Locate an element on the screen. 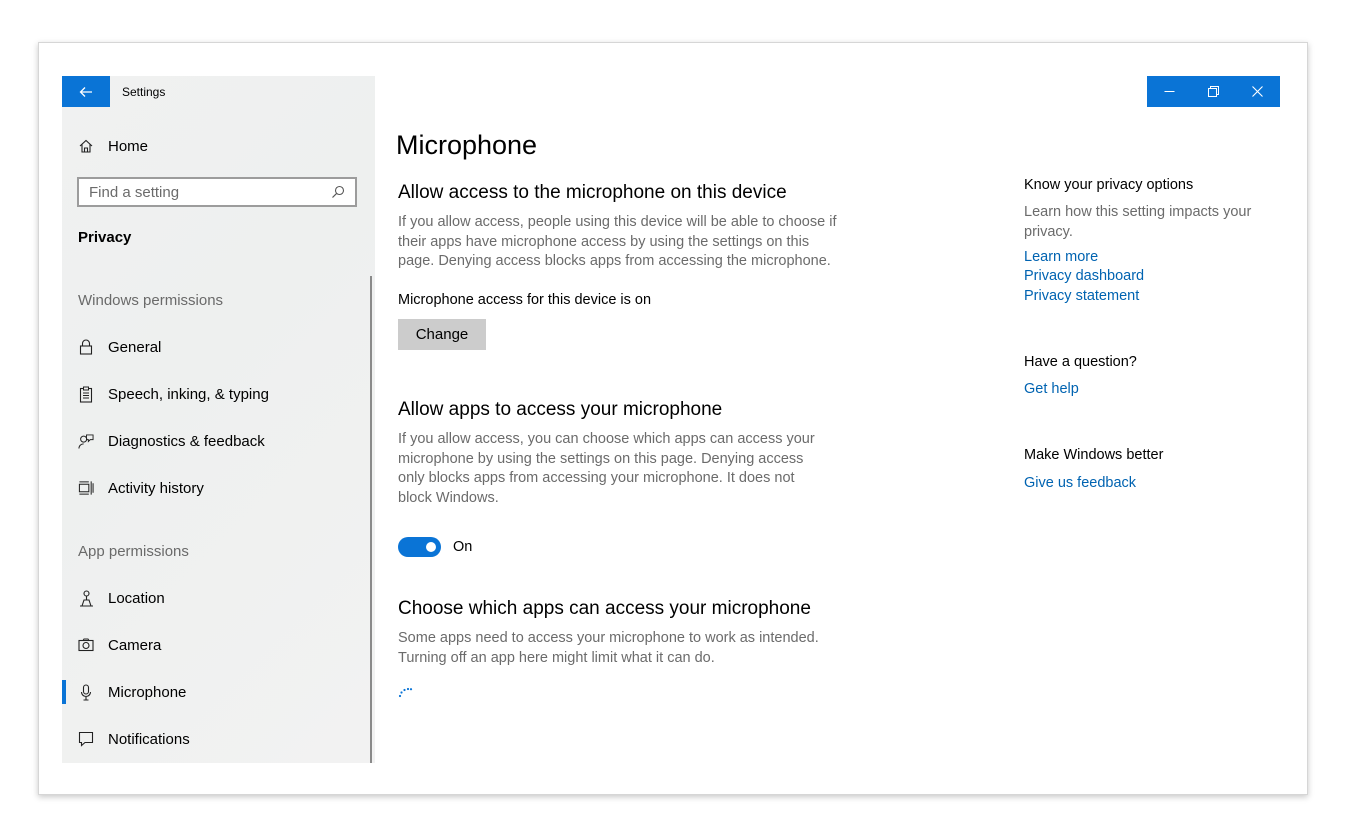 The width and height of the screenshot is (1347, 836). app-access-toggle is located at coordinates (419, 547).